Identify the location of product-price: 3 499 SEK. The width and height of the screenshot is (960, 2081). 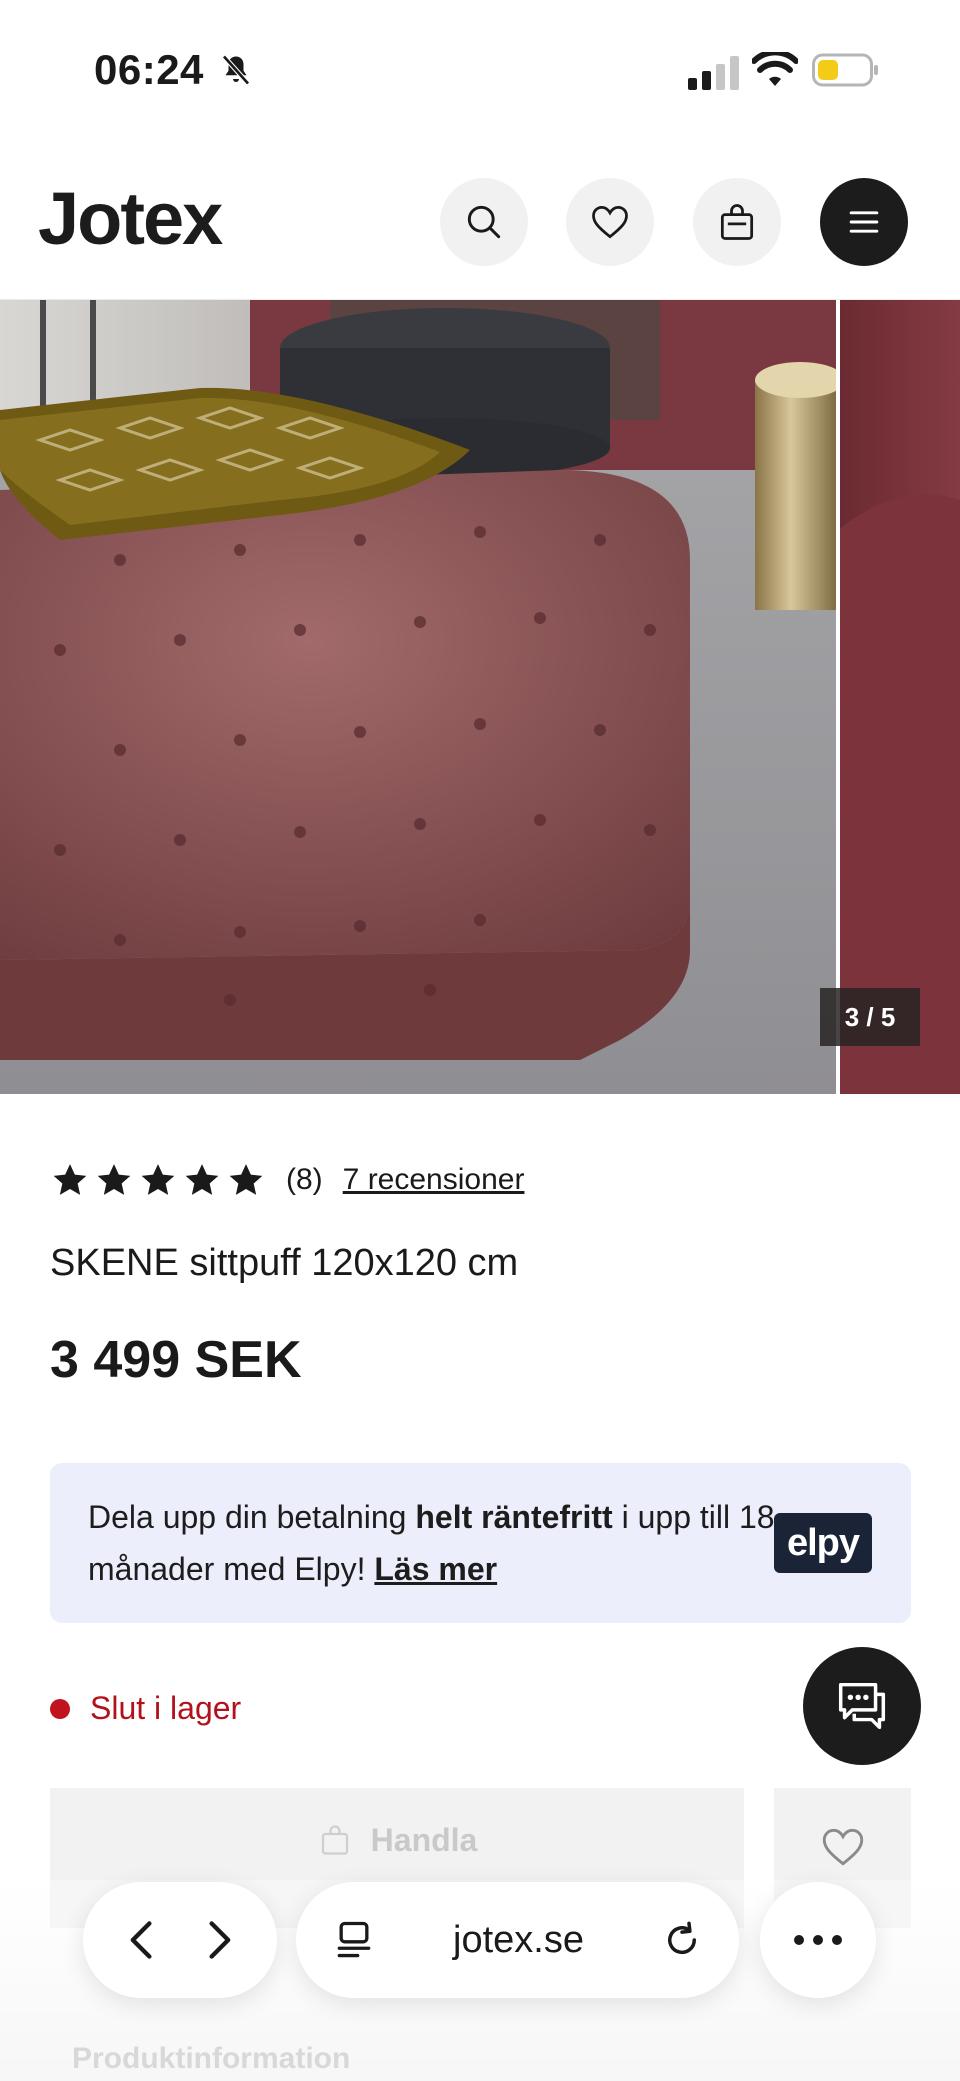
(176, 1360).